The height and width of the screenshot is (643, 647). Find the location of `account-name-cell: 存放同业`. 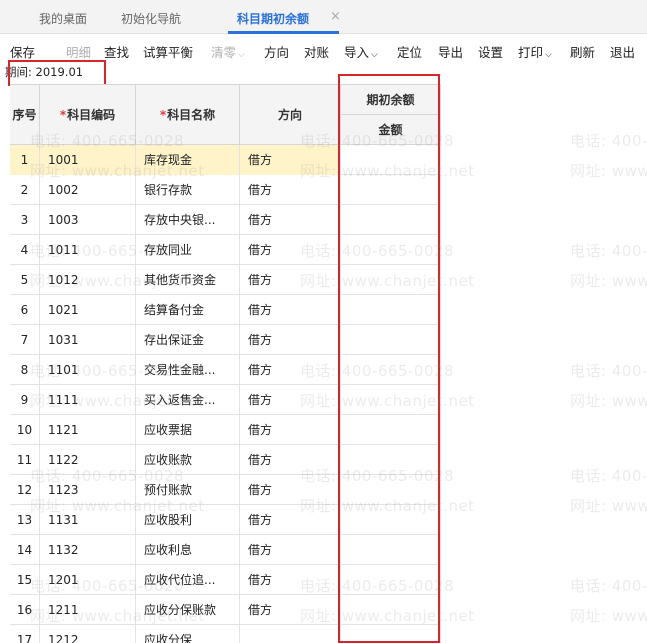

account-name-cell: 存放同业 is located at coordinates (188, 250).